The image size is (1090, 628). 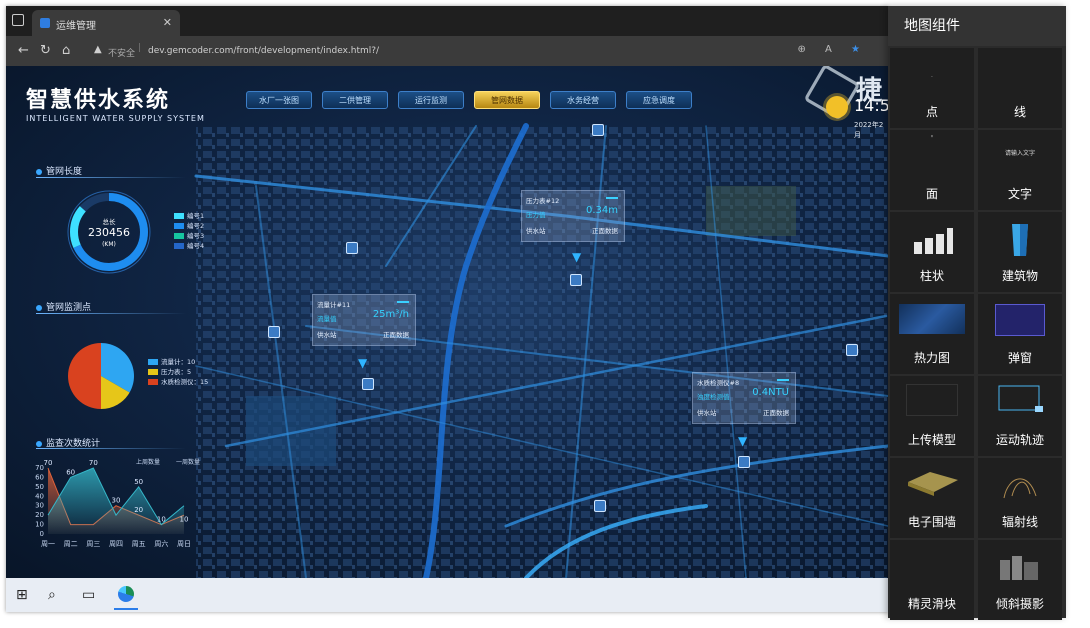 What do you see at coordinates (744, 398) in the screenshot?
I see `map-popup-quality: 水质检测仪#8 浊度检测值 0.4NTU 供水站 正面数据` at bounding box center [744, 398].